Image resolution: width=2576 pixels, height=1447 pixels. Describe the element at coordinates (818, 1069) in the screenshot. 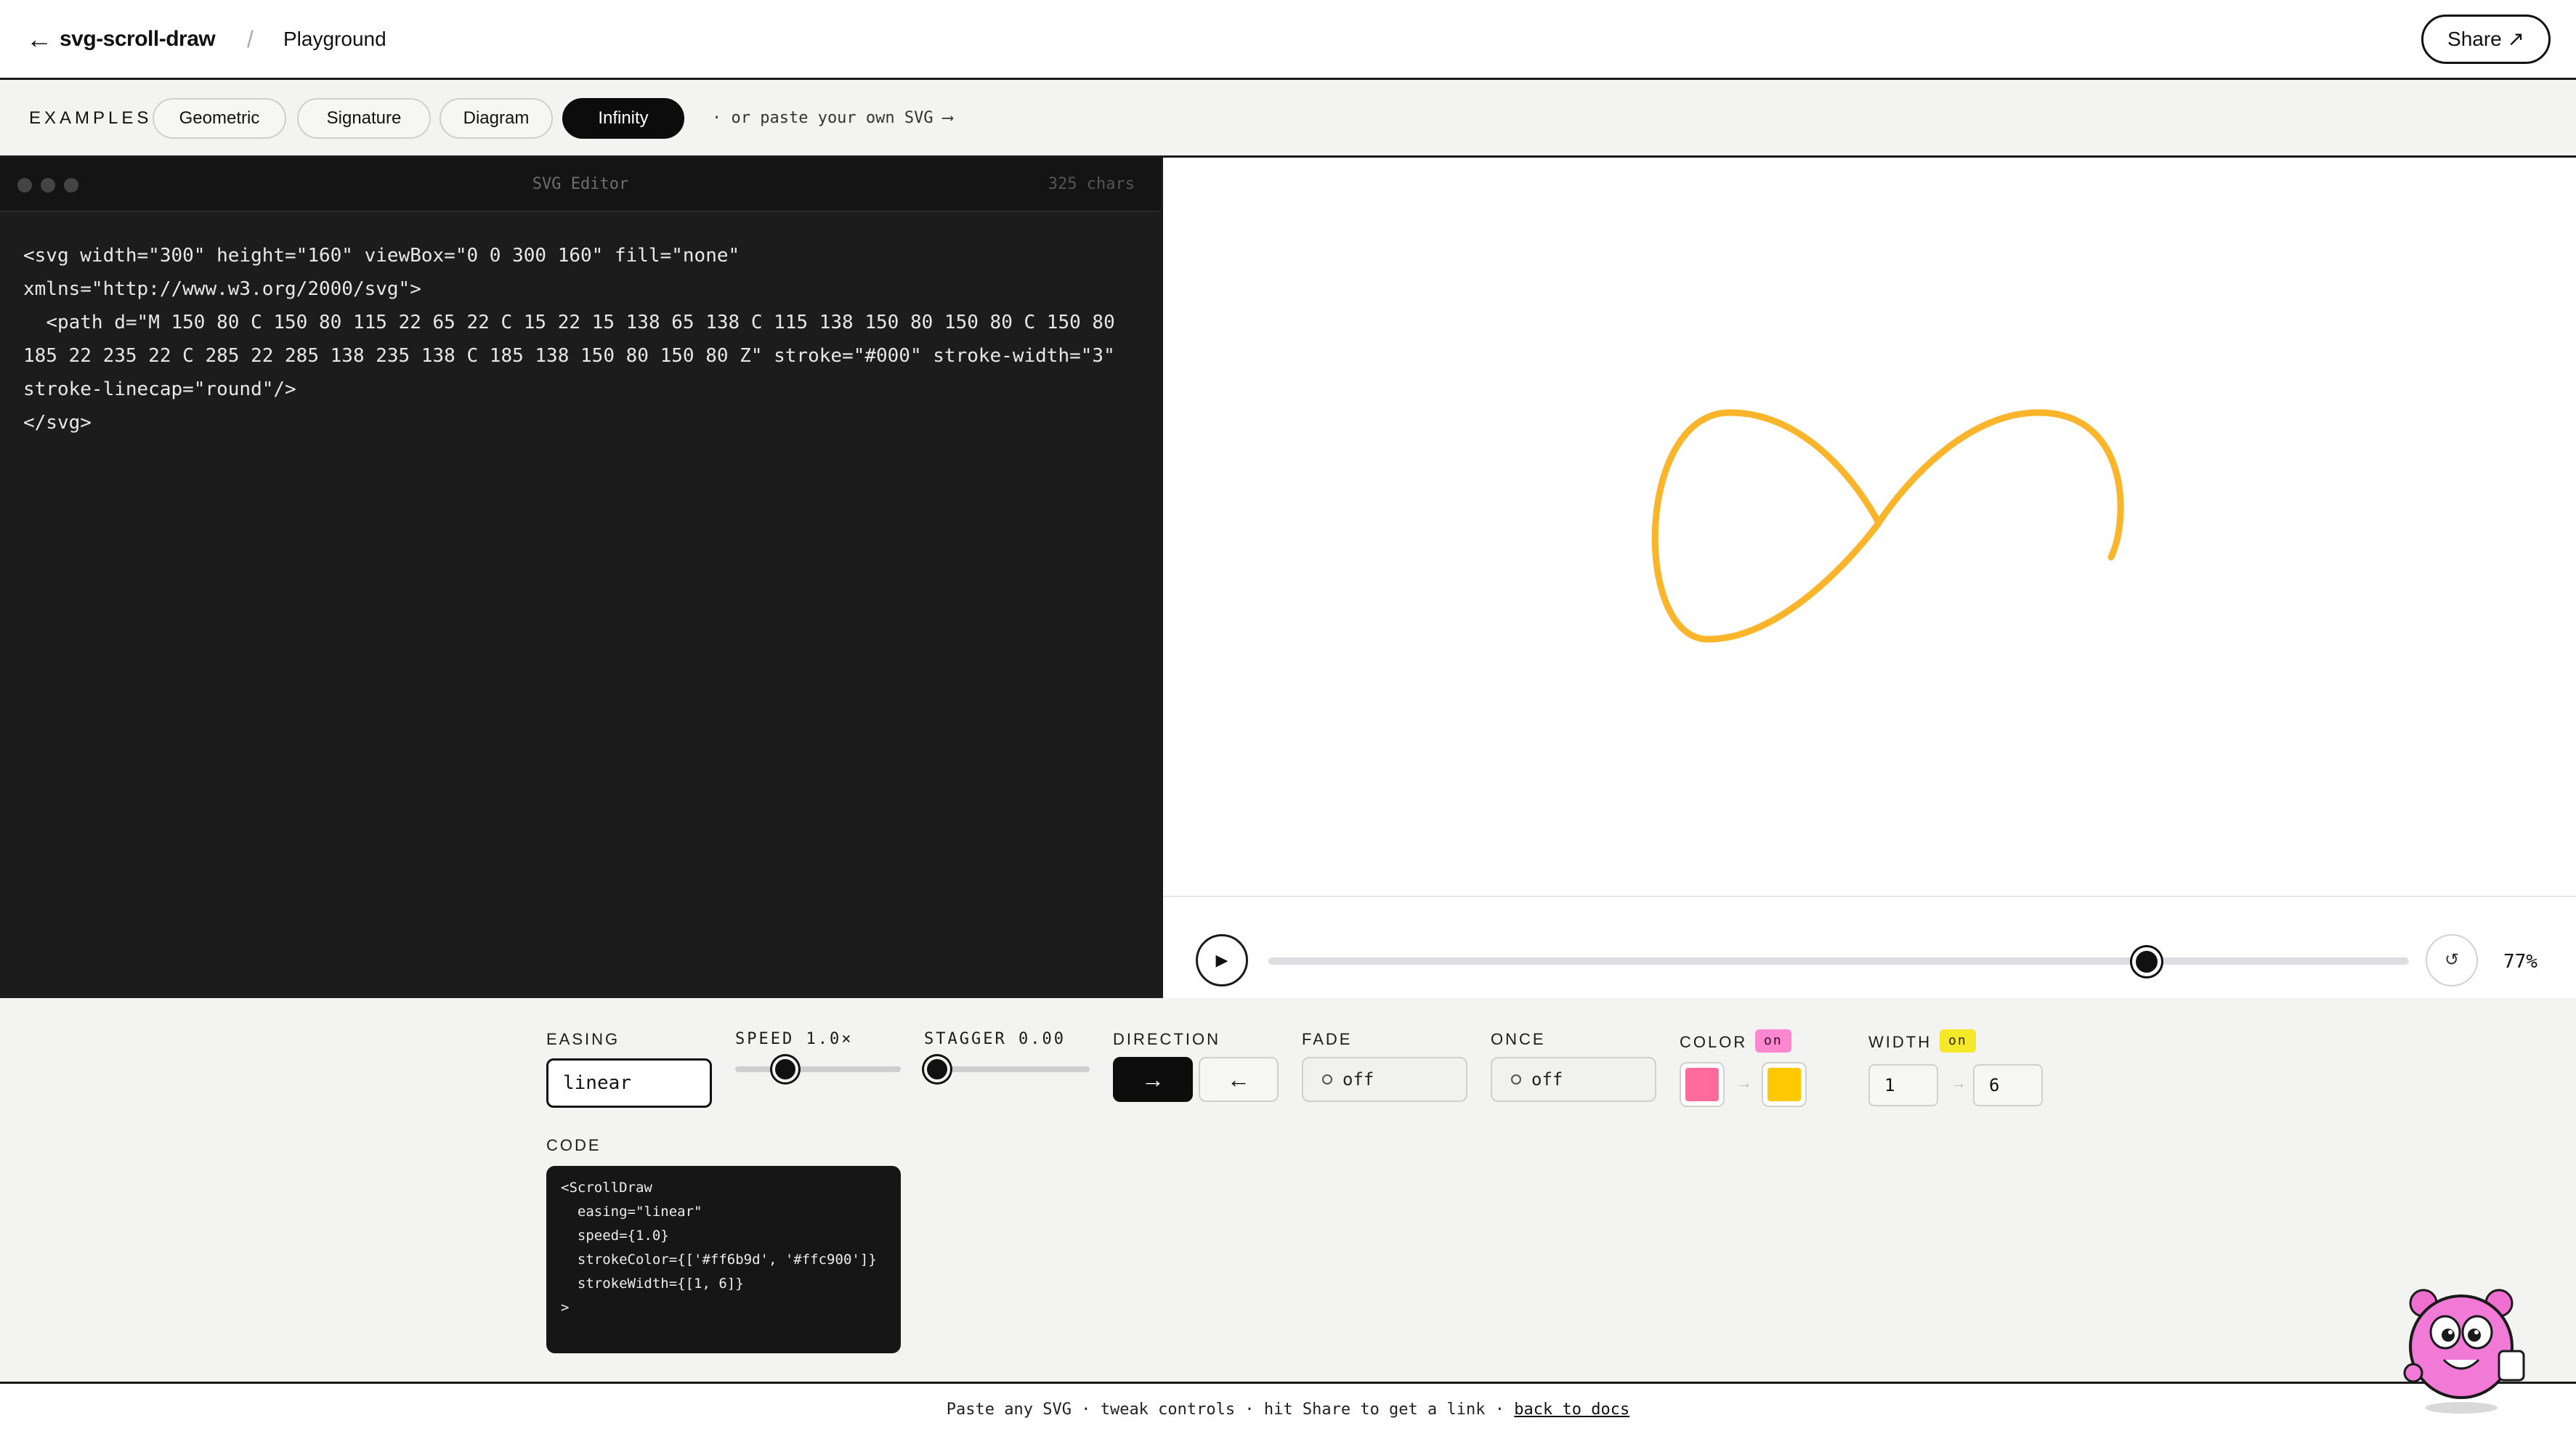

I see `speed-slider-track` at that location.